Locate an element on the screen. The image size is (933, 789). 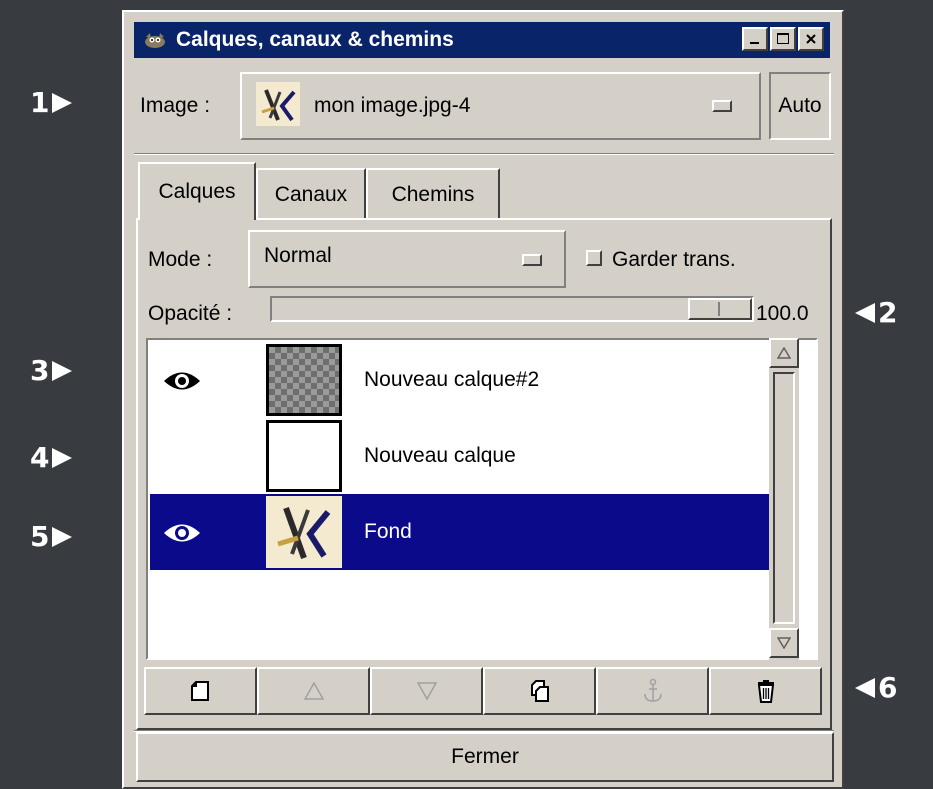
gimp-wilber-icon is located at coordinates (155, 40).